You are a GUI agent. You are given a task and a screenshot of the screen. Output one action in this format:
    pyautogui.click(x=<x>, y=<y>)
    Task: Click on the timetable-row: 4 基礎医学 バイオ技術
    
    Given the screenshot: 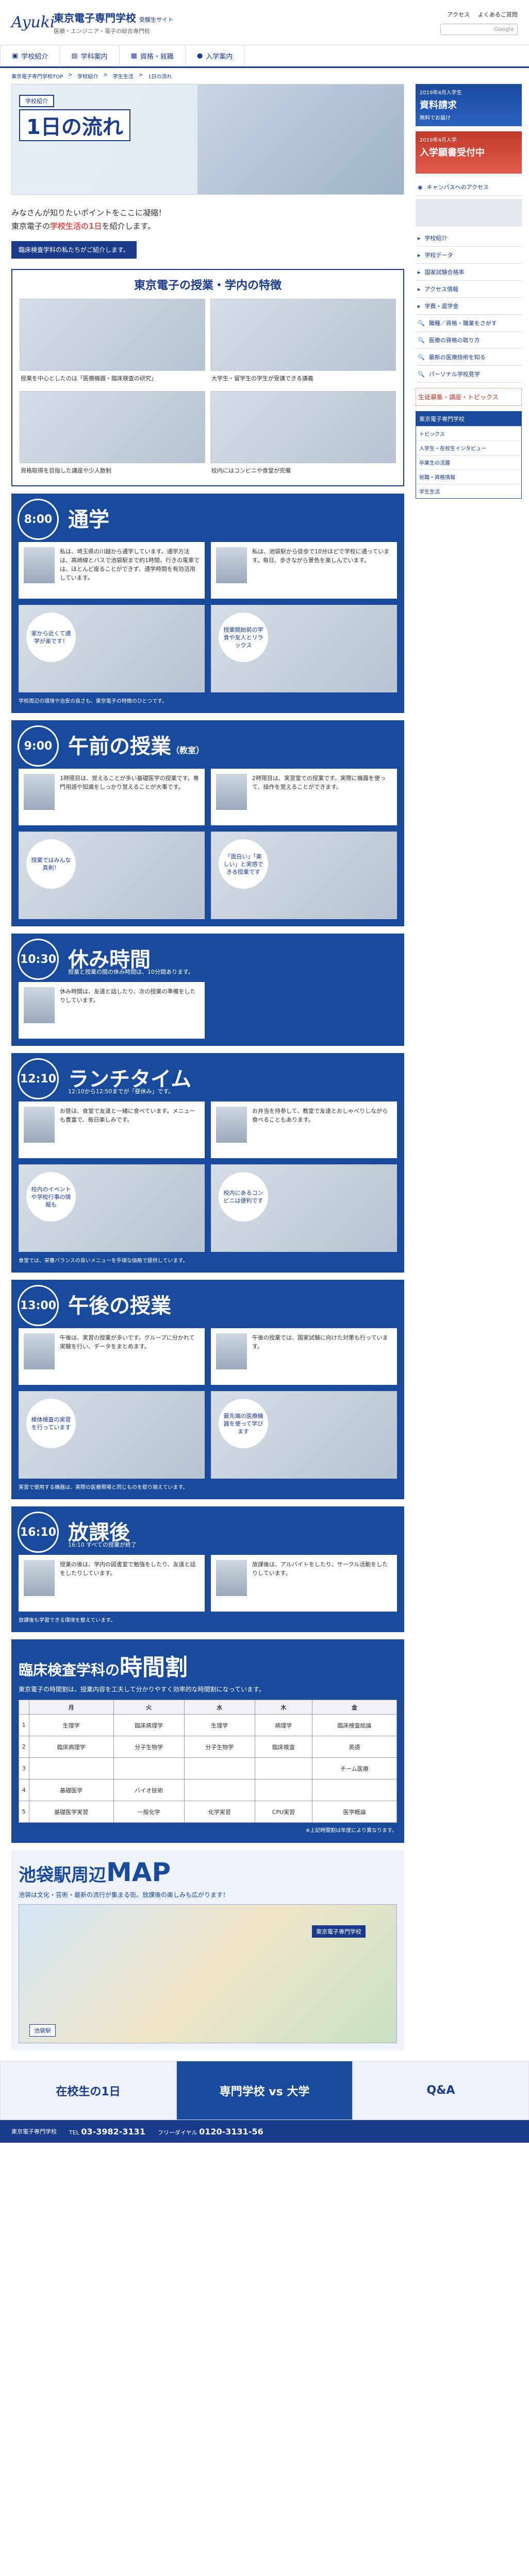 What is the action you would take?
    pyautogui.click(x=209, y=1790)
    